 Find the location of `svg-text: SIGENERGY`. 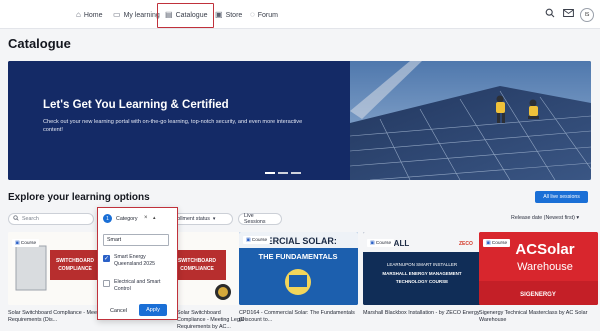

svg-text: SIGENERGY is located at coordinates (538, 295).